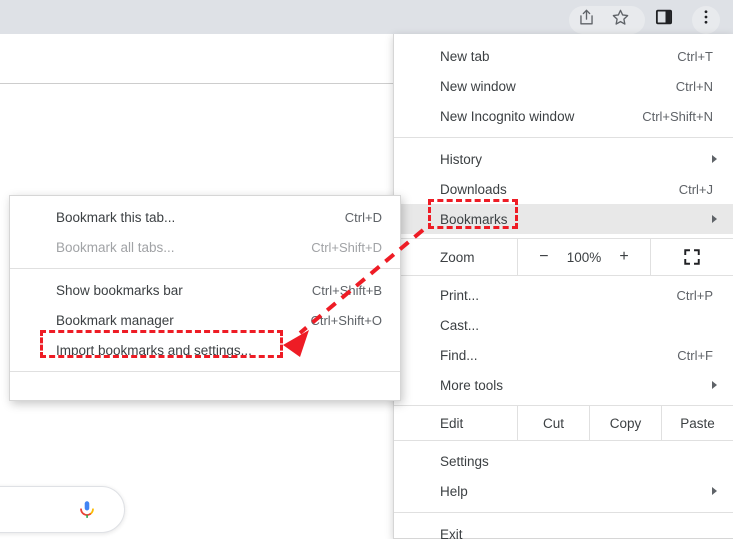 The width and height of the screenshot is (733, 539). What do you see at coordinates (563, 86) in the screenshot?
I see `menu-item-new-window: New window Ctrl+N` at bounding box center [563, 86].